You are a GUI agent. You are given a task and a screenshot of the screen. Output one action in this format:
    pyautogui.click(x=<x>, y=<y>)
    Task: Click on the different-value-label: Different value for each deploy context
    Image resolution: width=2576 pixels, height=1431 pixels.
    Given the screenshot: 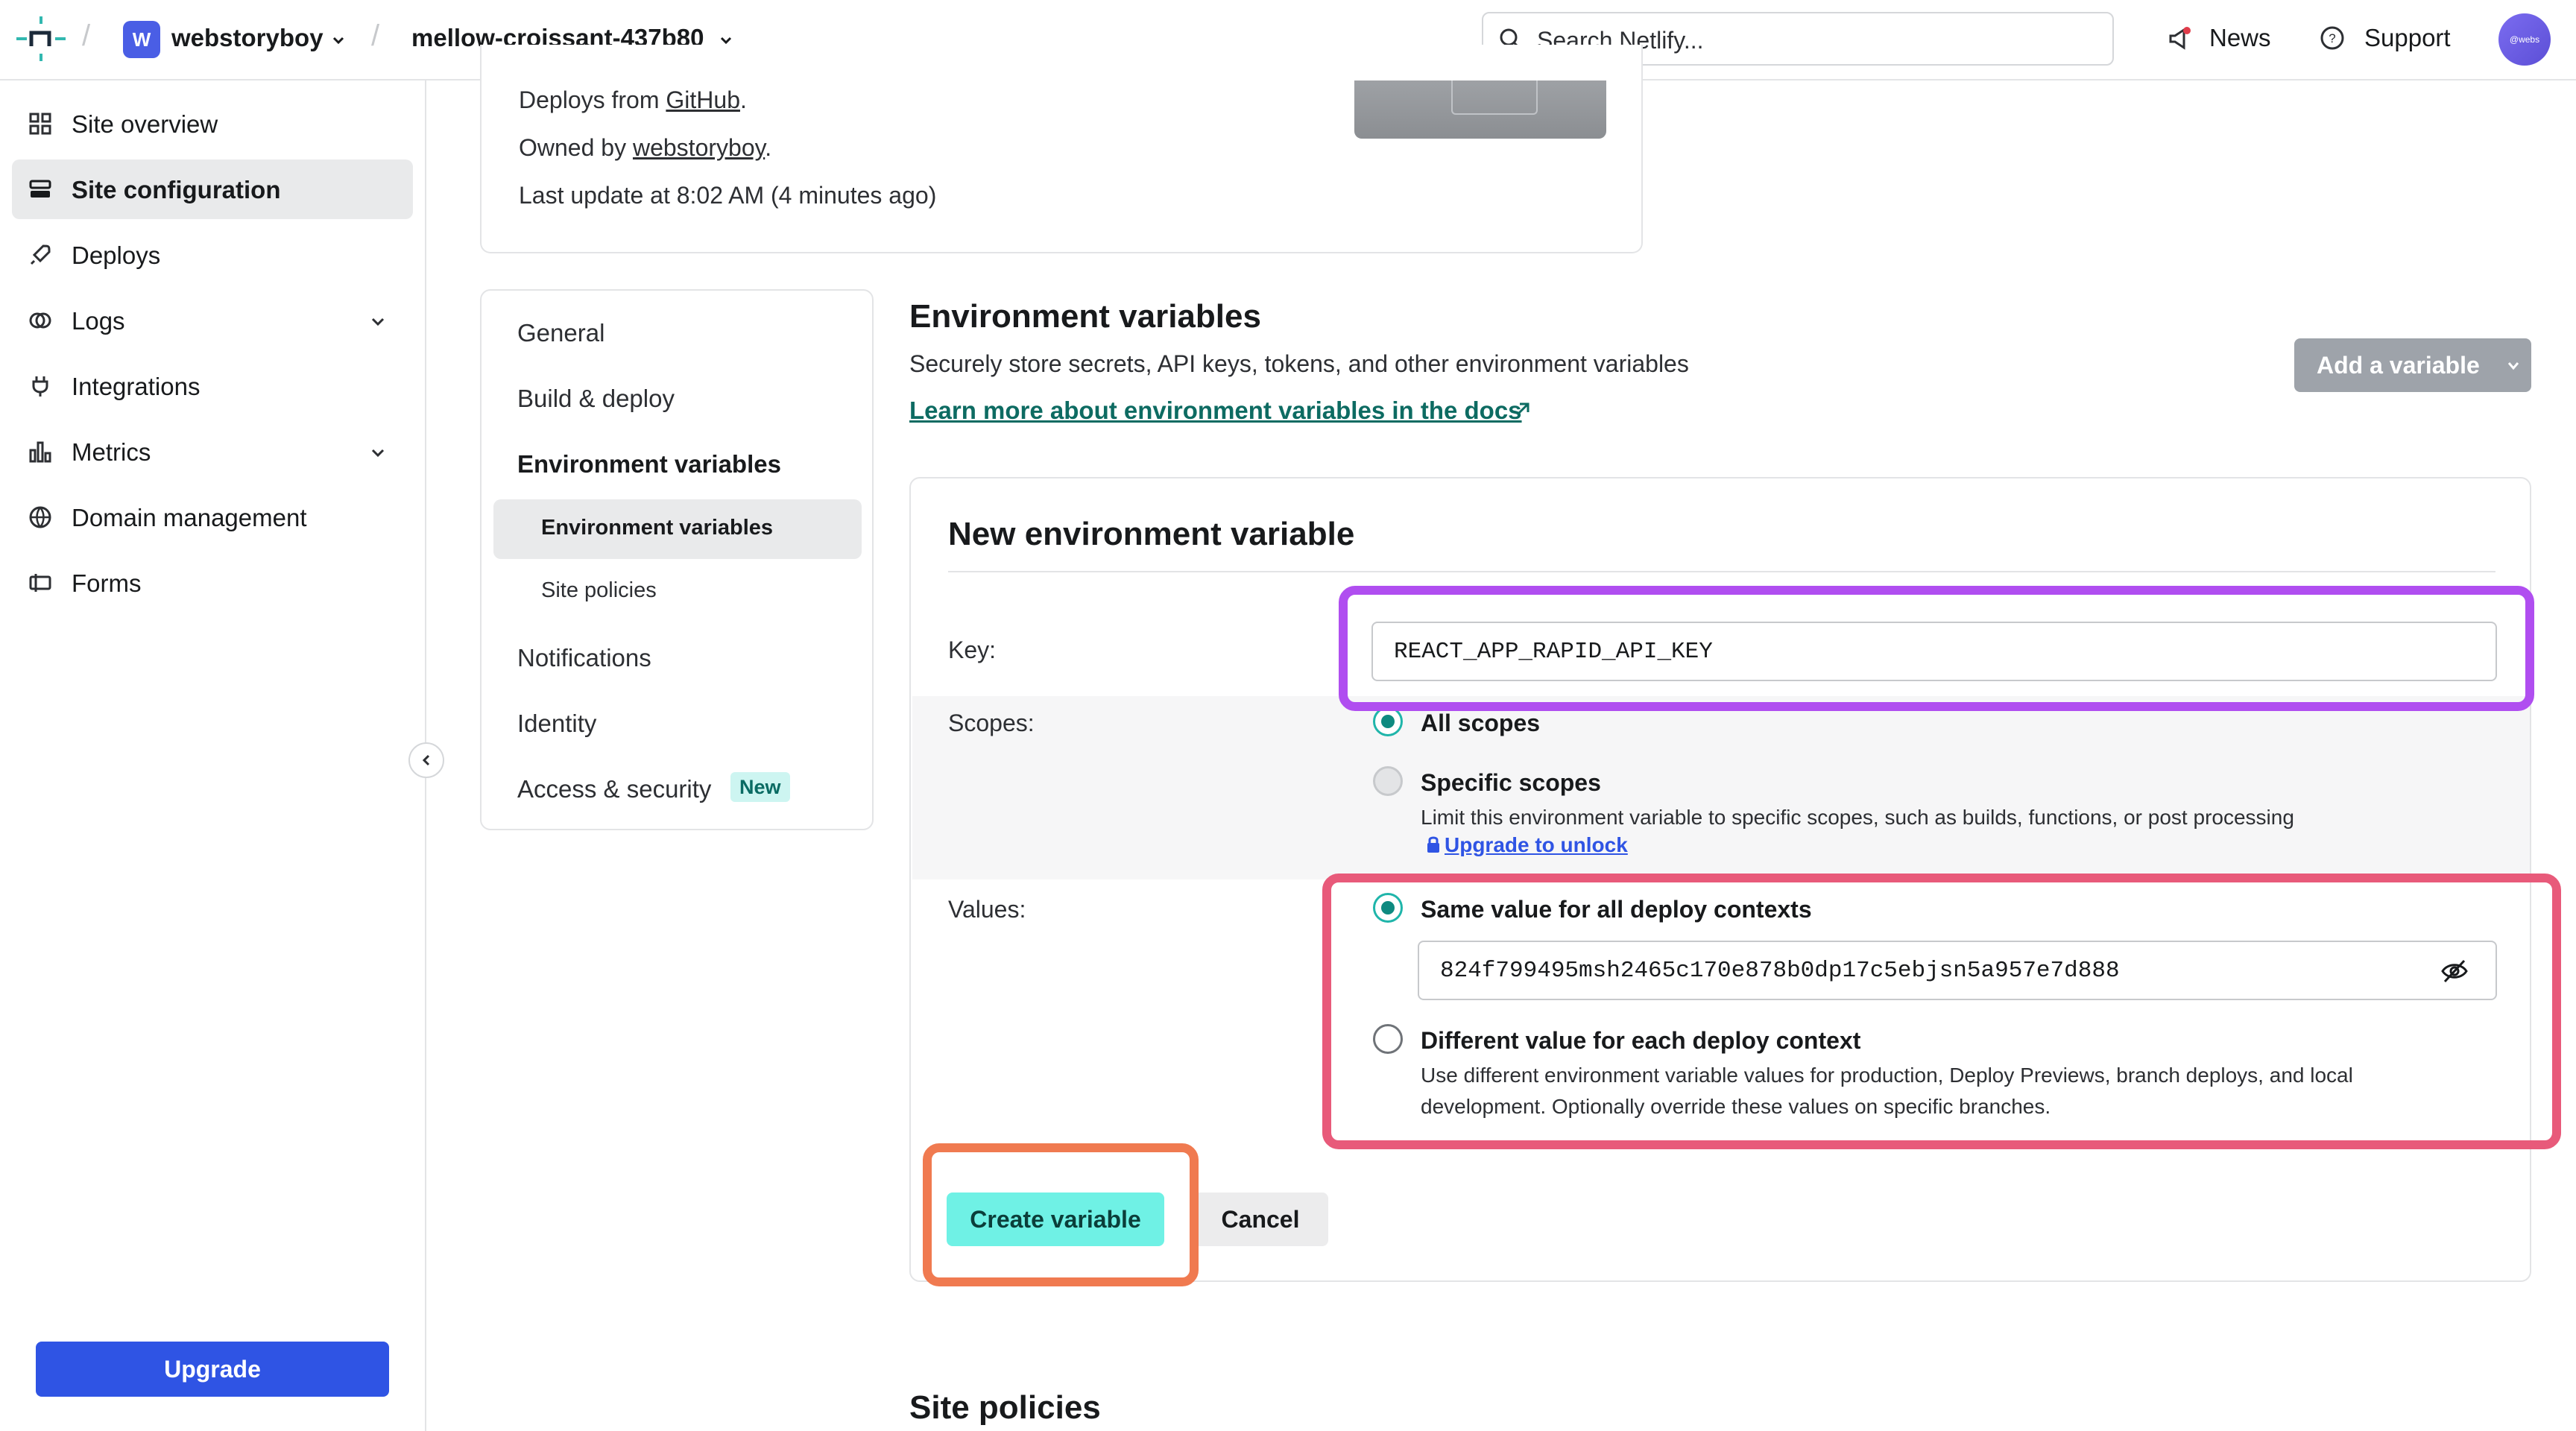 What is the action you would take?
    pyautogui.click(x=1641, y=1041)
    